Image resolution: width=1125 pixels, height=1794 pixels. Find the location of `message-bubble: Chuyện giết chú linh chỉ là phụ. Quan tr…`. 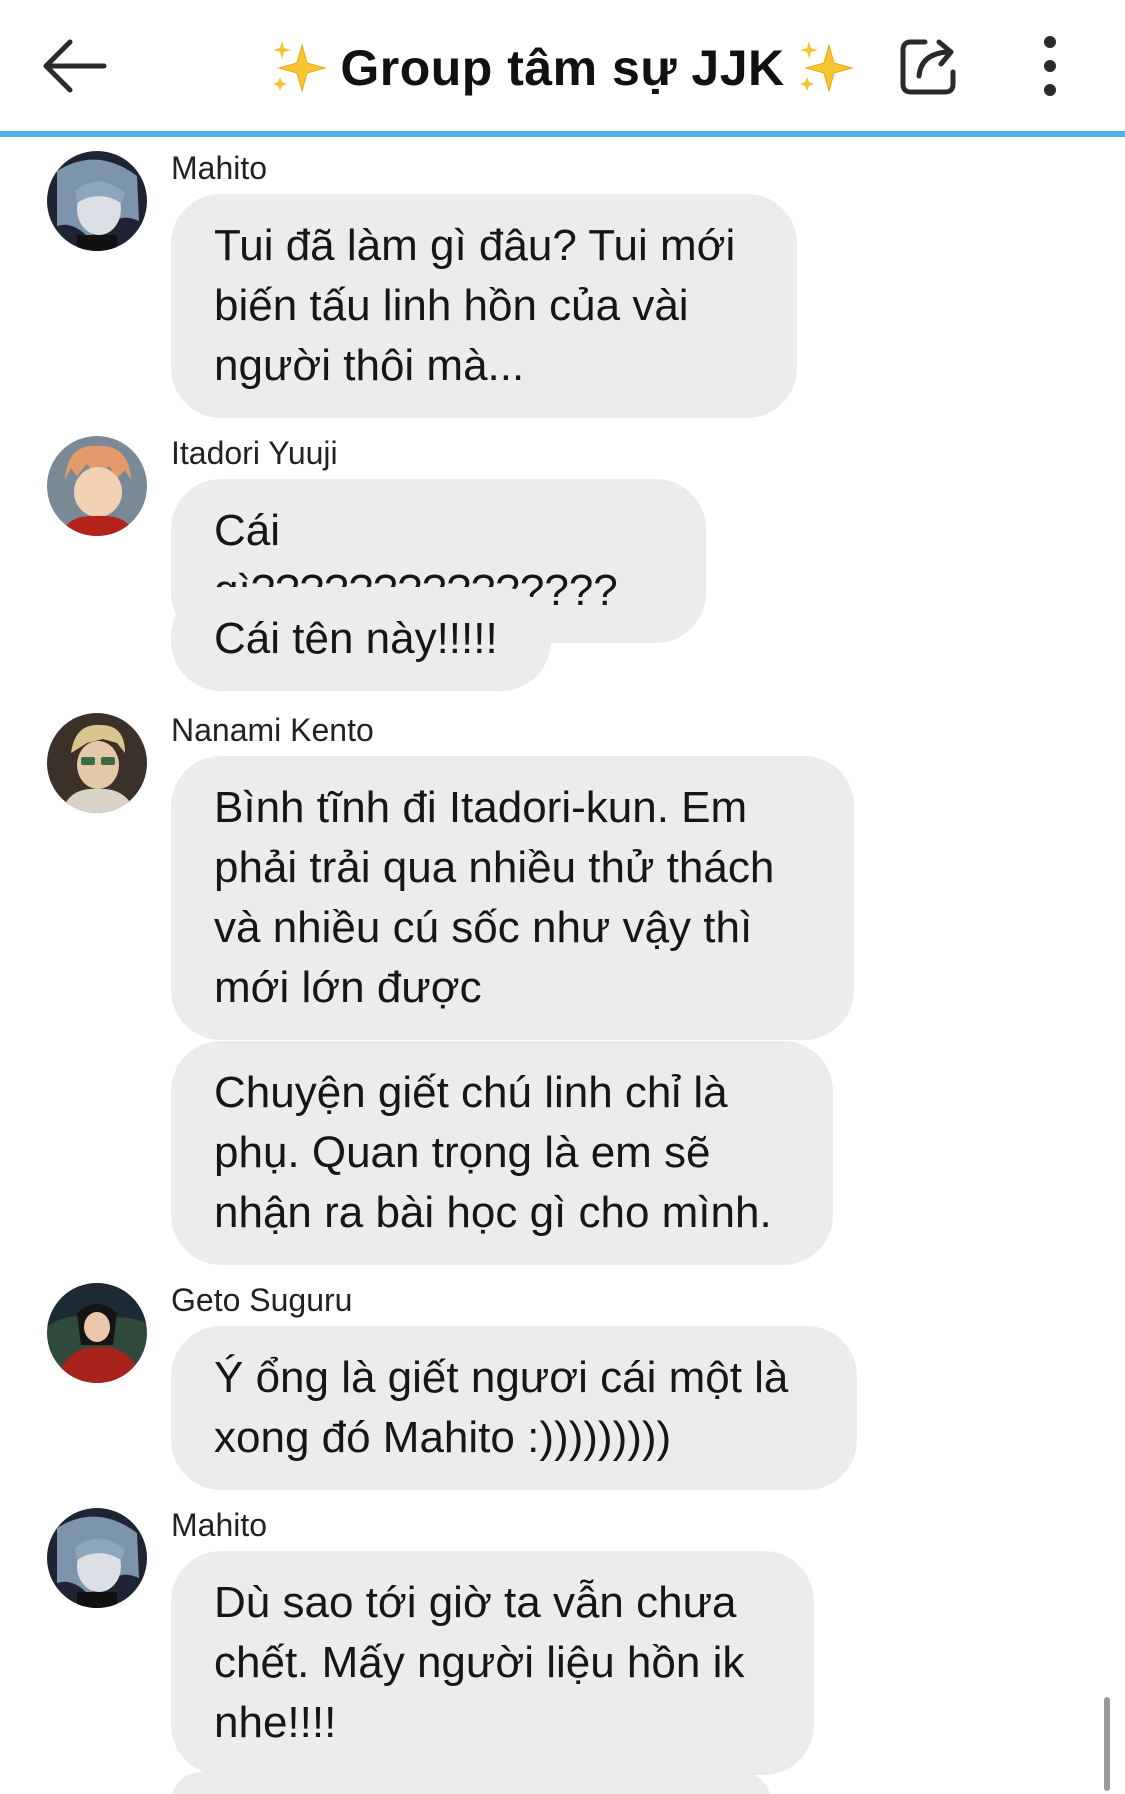

message-bubble: Chuyện giết chú linh chỉ là phụ. Quan tr… is located at coordinates (502, 1153).